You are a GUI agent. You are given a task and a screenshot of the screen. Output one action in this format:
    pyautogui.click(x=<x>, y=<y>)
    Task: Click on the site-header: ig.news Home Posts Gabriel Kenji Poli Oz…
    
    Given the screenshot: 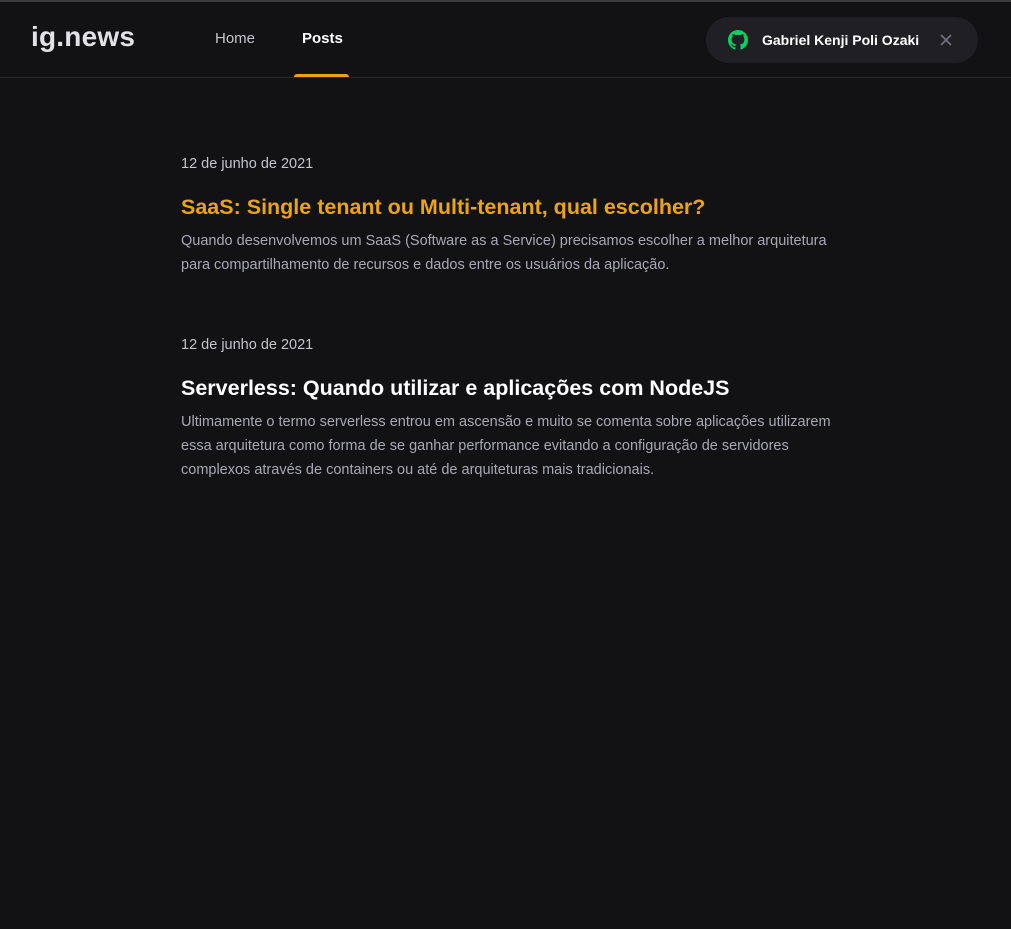 What is the action you would take?
    pyautogui.click(x=505, y=40)
    